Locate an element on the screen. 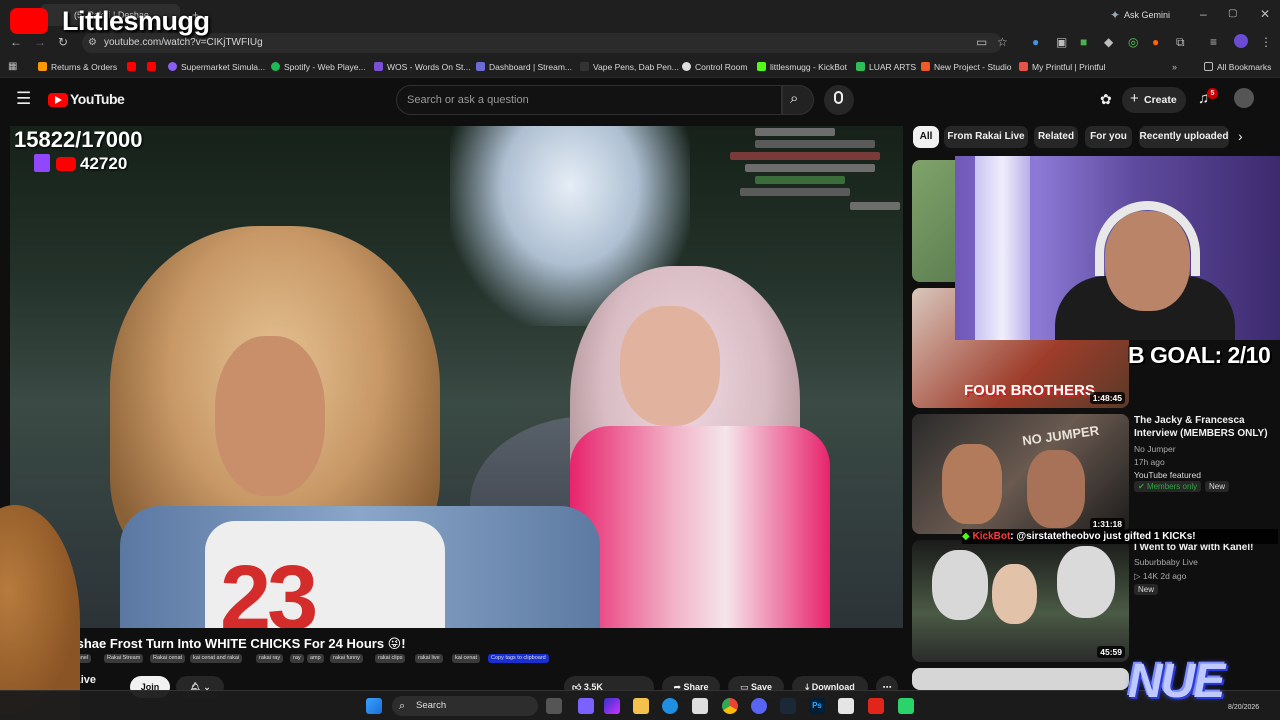 The width and height of the screenshot is (1280, 720). cast-to-tv-icon: ✿ is located at coordinates (1106, 99).